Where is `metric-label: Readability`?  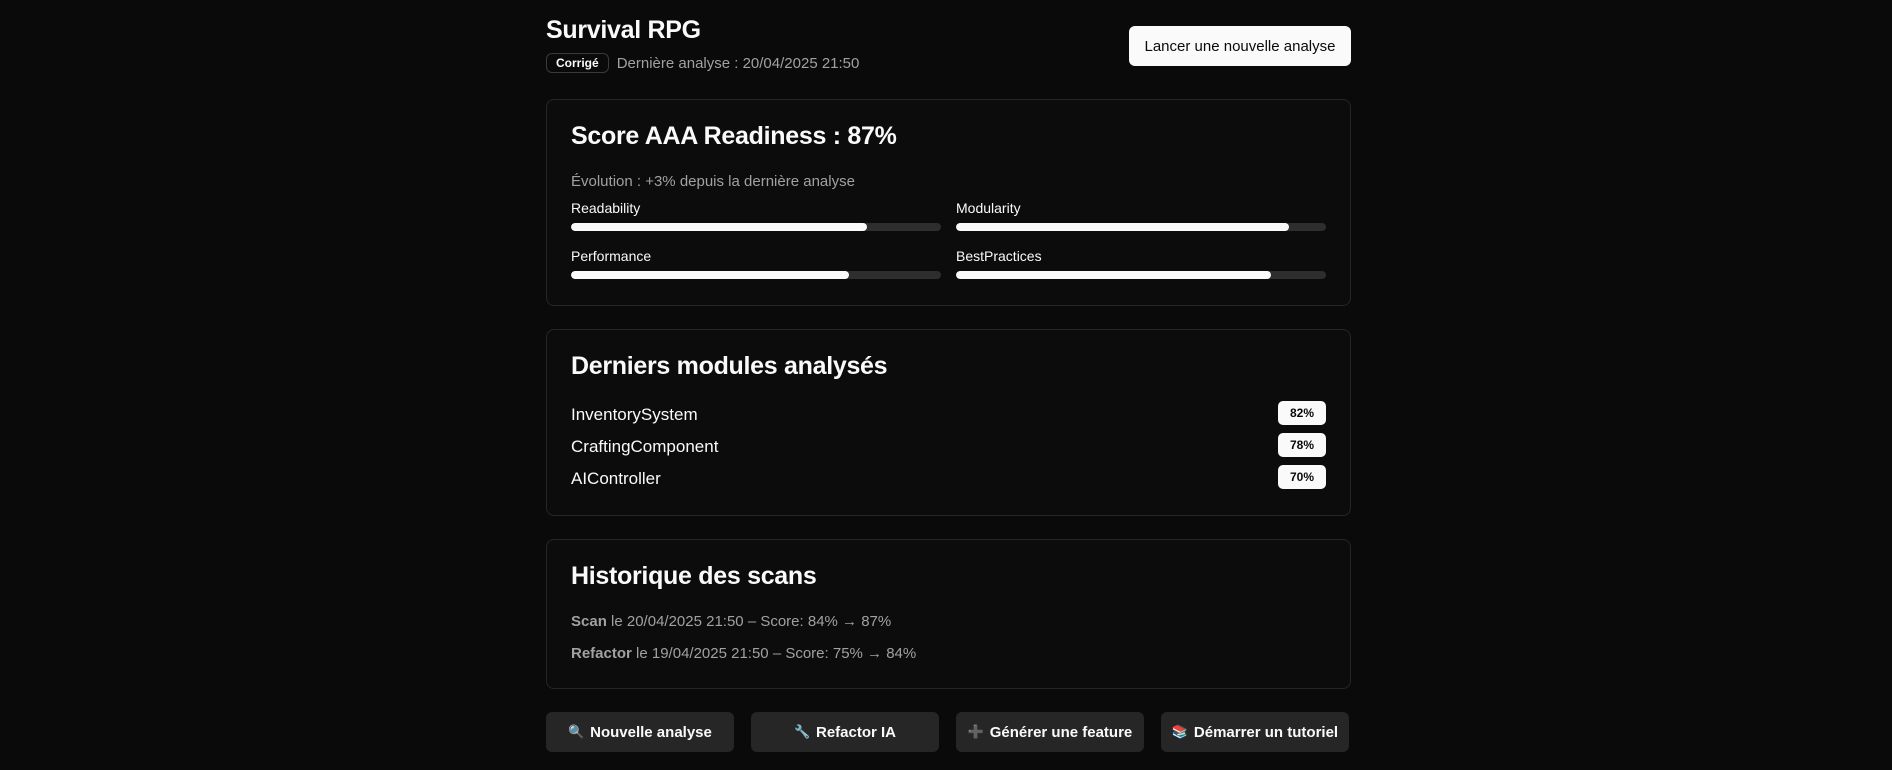
metric-label: Readability is located at coordinates (606, 208).